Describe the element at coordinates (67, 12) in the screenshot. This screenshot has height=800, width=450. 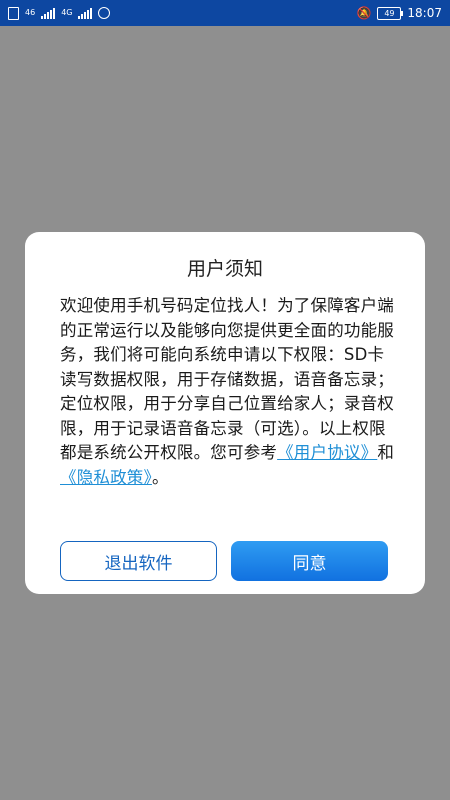
I see `network-type-2: 4G` at that location.